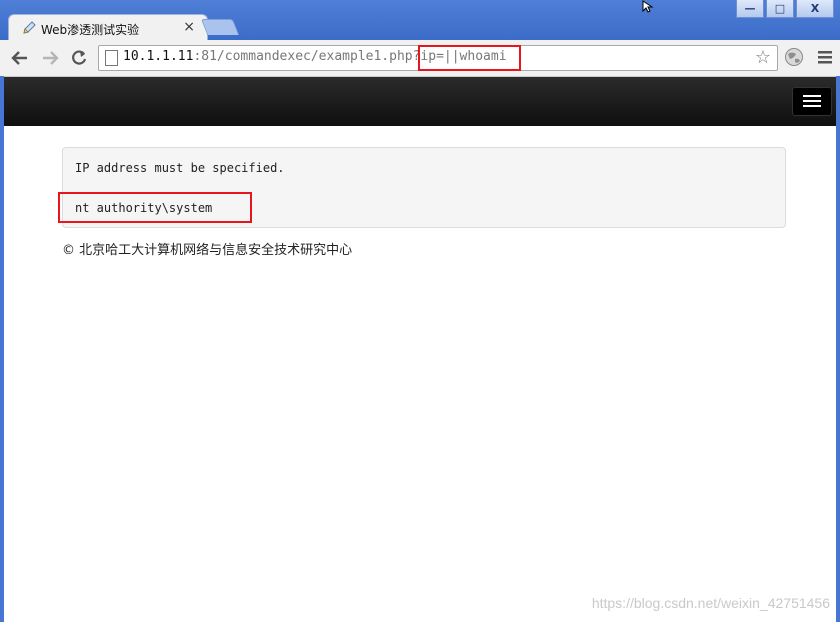 Image resolution: width=840 pixels, height=622 pixels. What do you see at coordinates (780, 9) in the screenshot?
I see `maximize-button: □` at bounding box center [780, 9].